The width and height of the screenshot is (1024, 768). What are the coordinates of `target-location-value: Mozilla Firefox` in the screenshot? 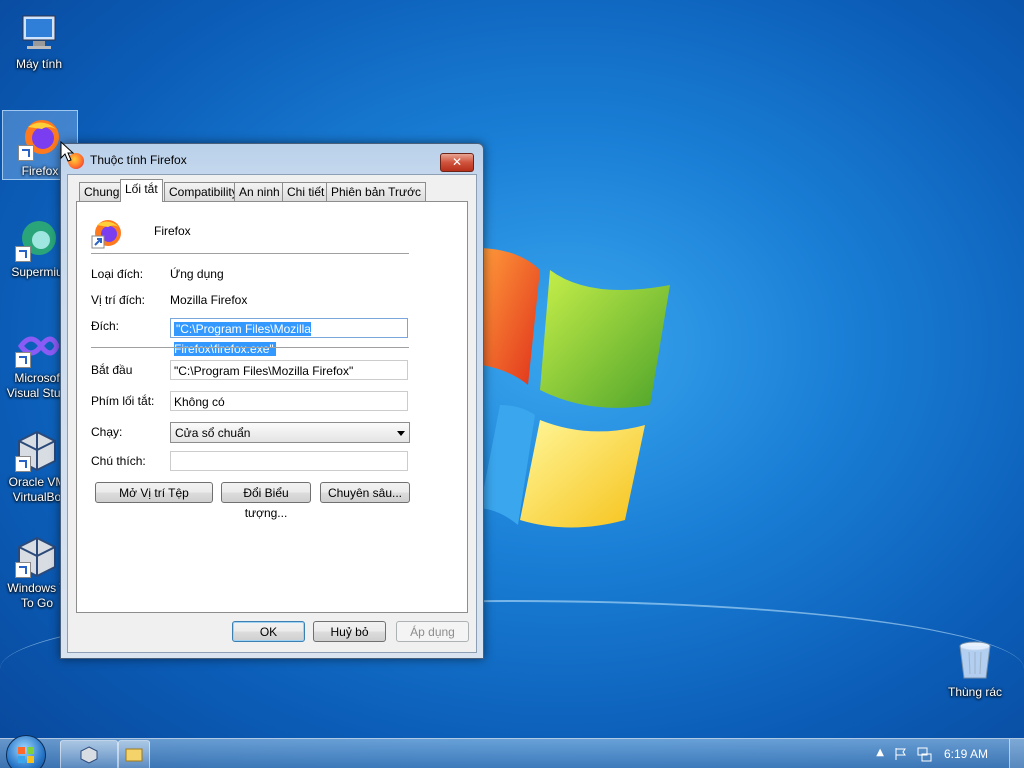 It's located at (209, 300).